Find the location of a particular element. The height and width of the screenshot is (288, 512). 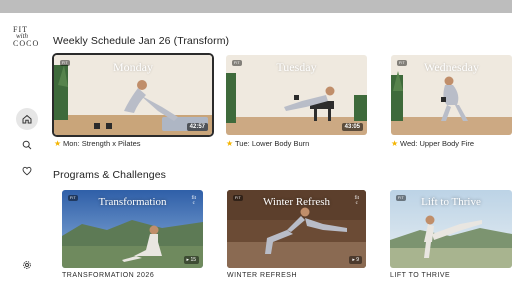

nav-search-button is located at coordinates (27, 145).